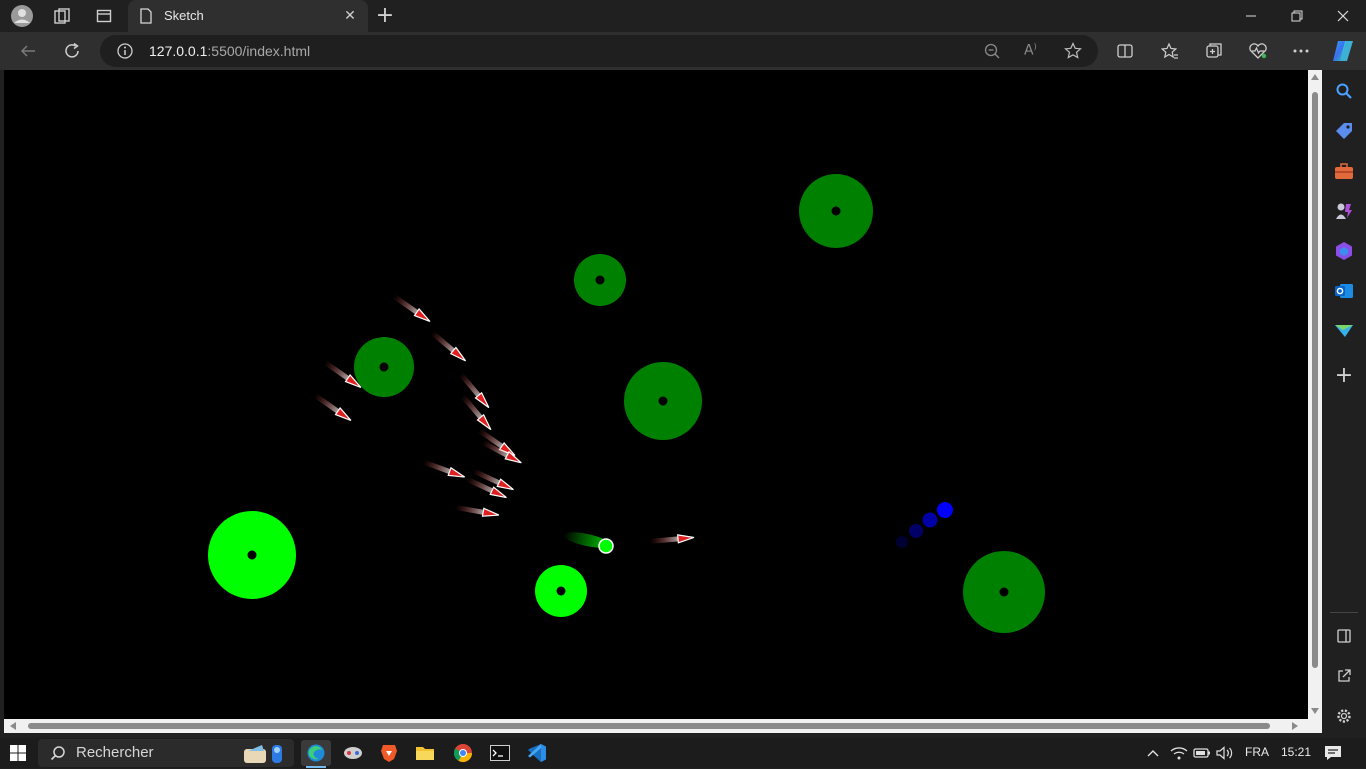 Image resolution: width=1366 pixels, height=769 pixels. What do you see at coordinates (72, 51) in the screenshot?
I see `refresh-icon` at bounding box center [72, 51].